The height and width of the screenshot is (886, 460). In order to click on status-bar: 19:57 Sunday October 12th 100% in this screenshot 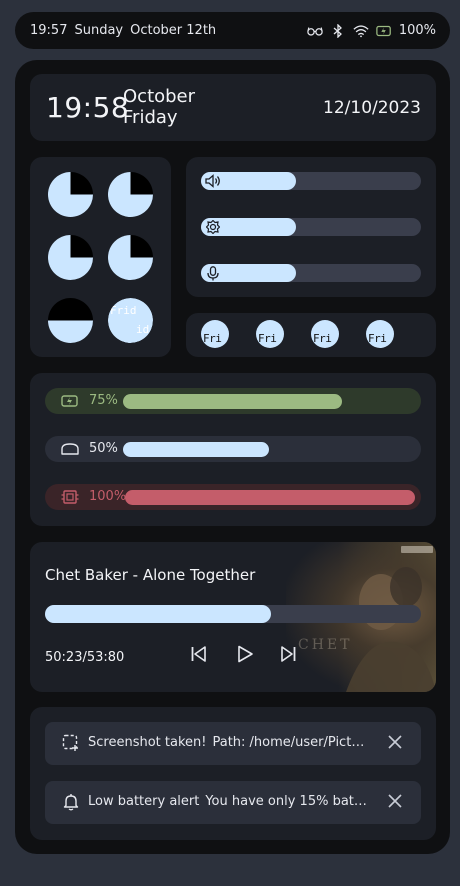, I will do `click(232, 30)`.